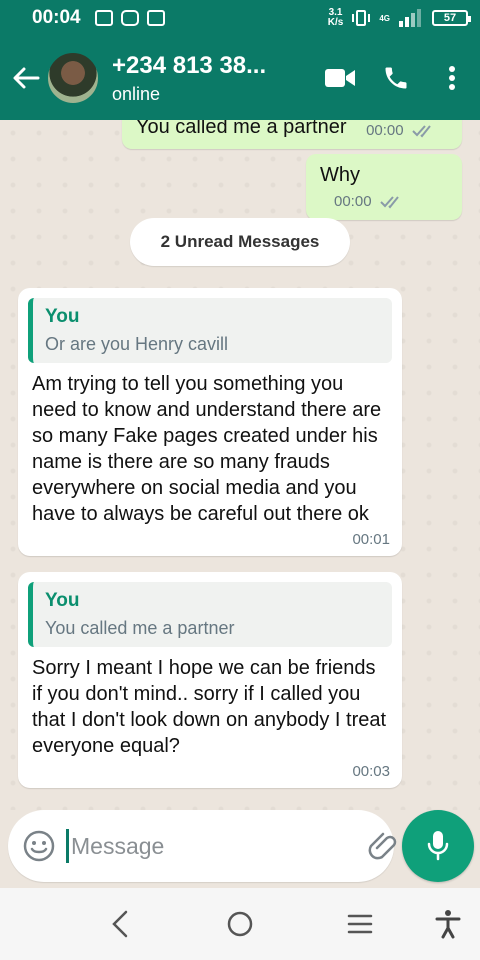 This screenshot has width=480, height=960. Describe the element at coordinates (384, 187) in the screenshot. I see `outgoing-message: Why 00:00` at that location.